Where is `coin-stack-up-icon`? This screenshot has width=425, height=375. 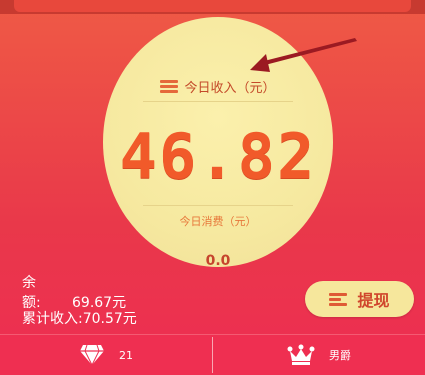 coin-stack-up-icon is located at coordinates (338, 299).